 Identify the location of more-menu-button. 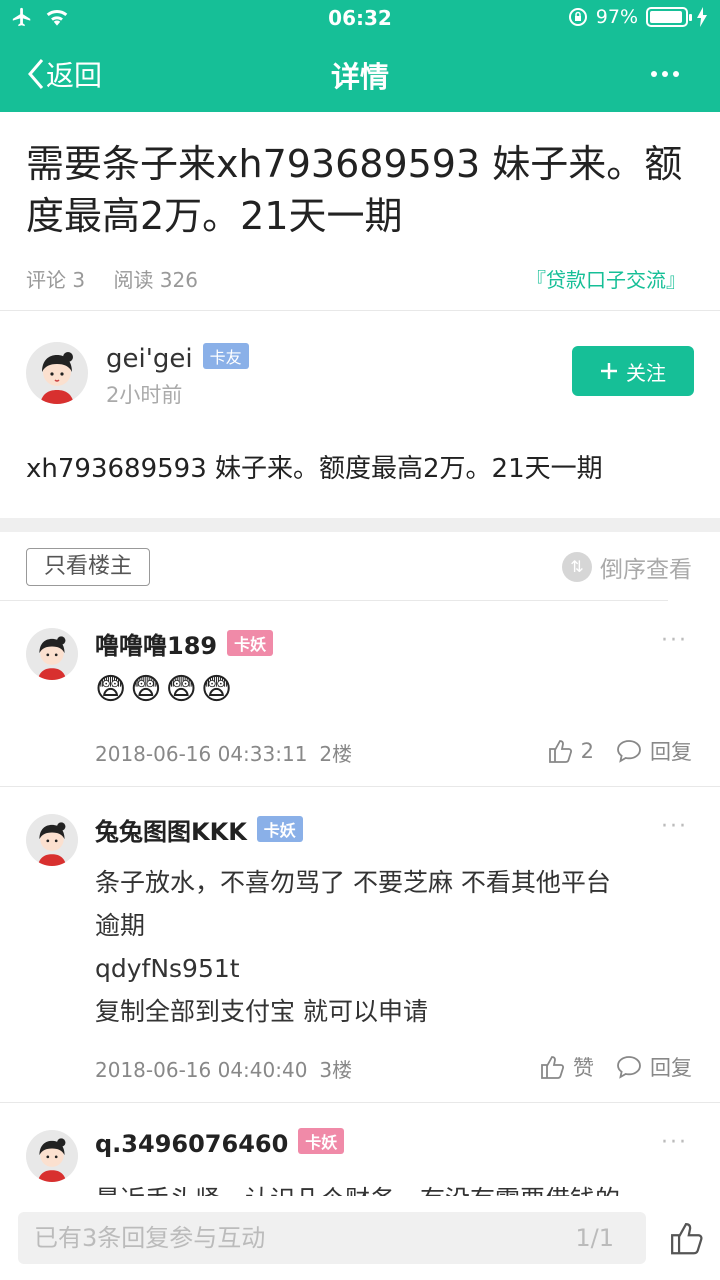
(665, 69).